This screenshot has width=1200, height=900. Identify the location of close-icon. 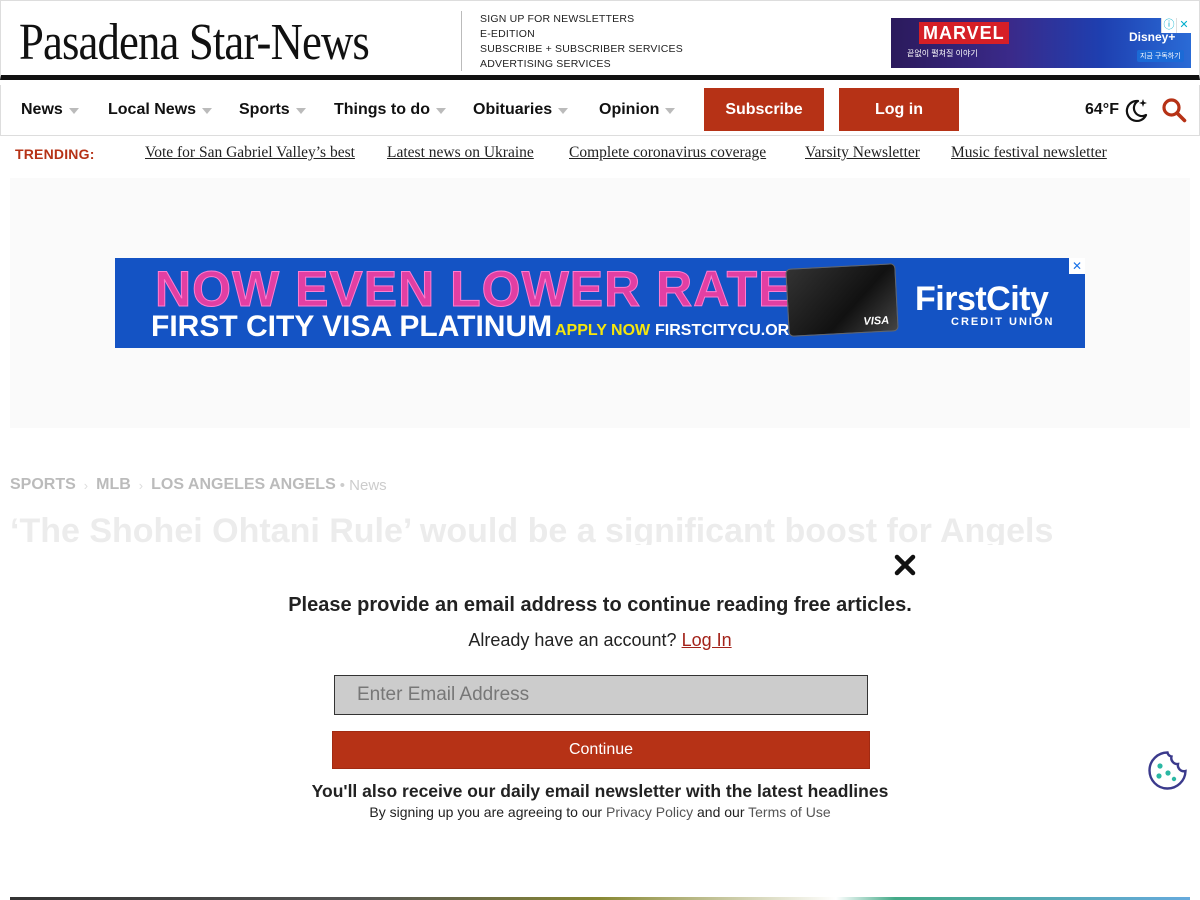
(905, 565).